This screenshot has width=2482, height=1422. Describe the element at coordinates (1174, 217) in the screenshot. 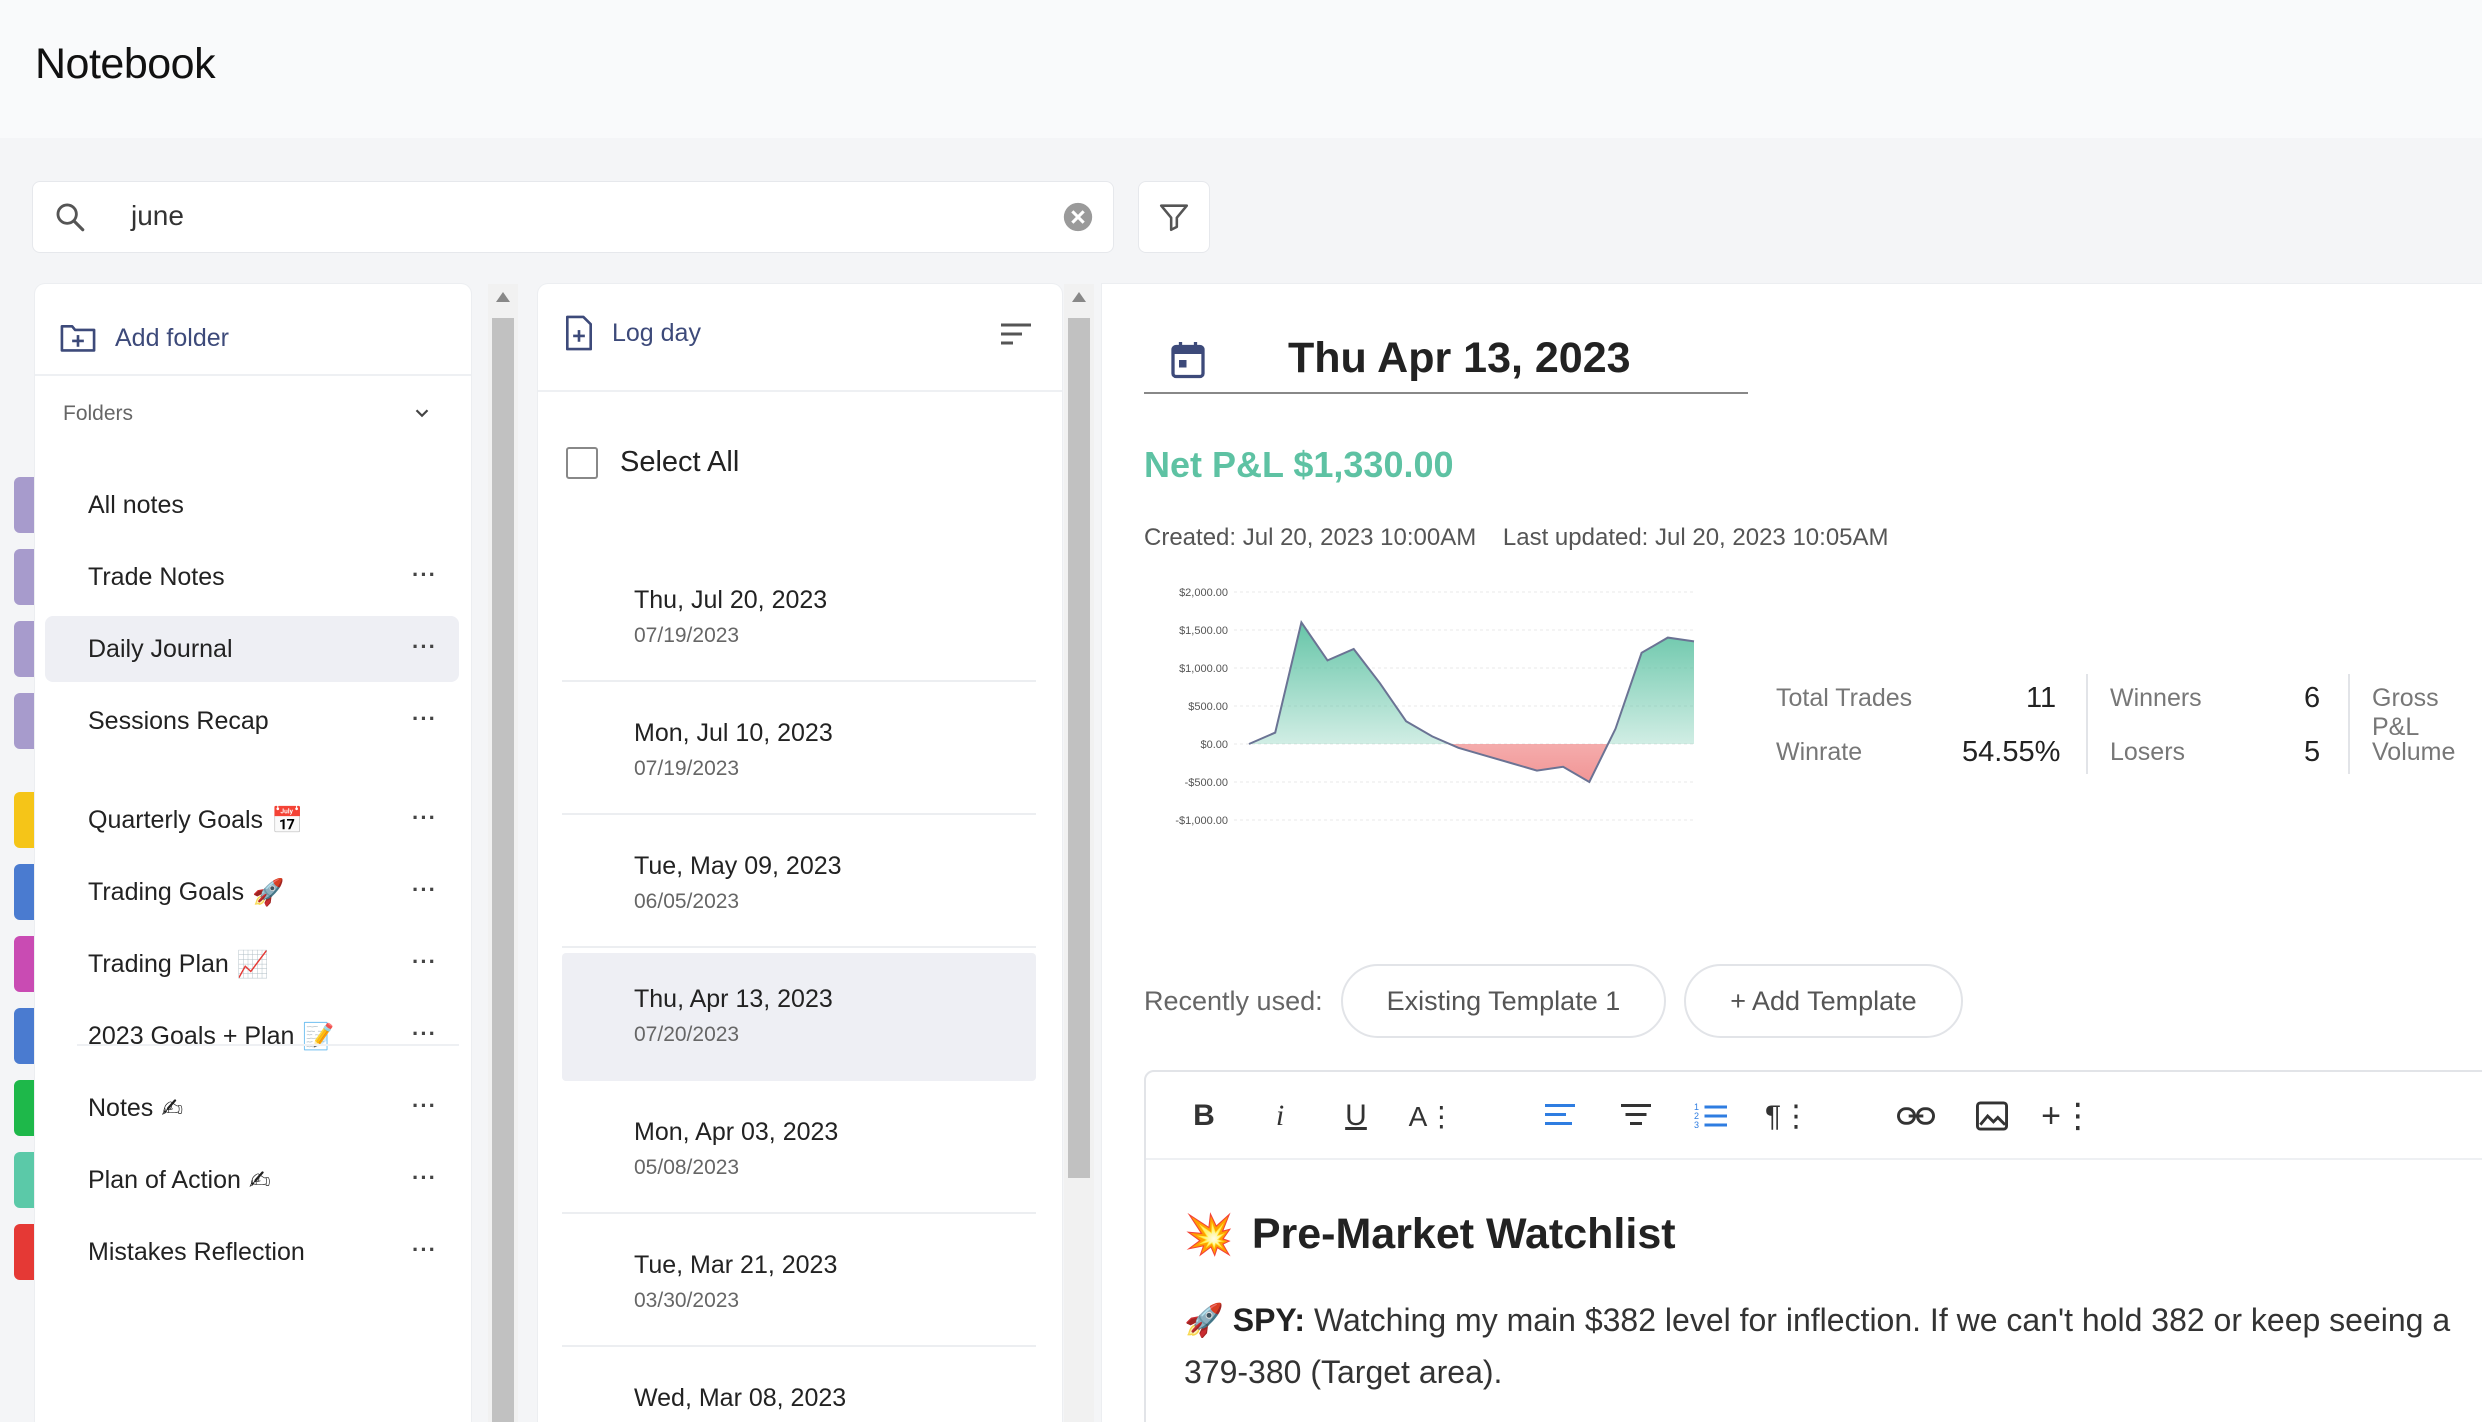

I see `filter-button` at that location.